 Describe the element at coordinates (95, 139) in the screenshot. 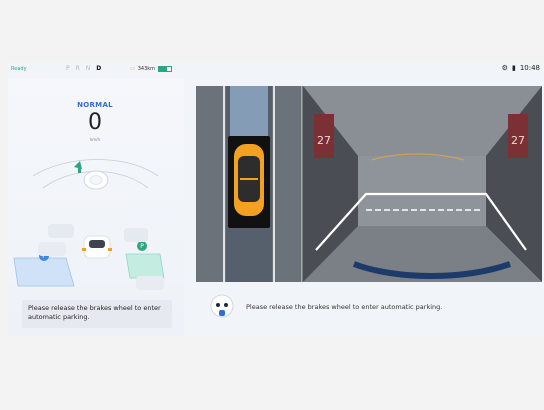

I see `speed-unit: km/h` at that location.